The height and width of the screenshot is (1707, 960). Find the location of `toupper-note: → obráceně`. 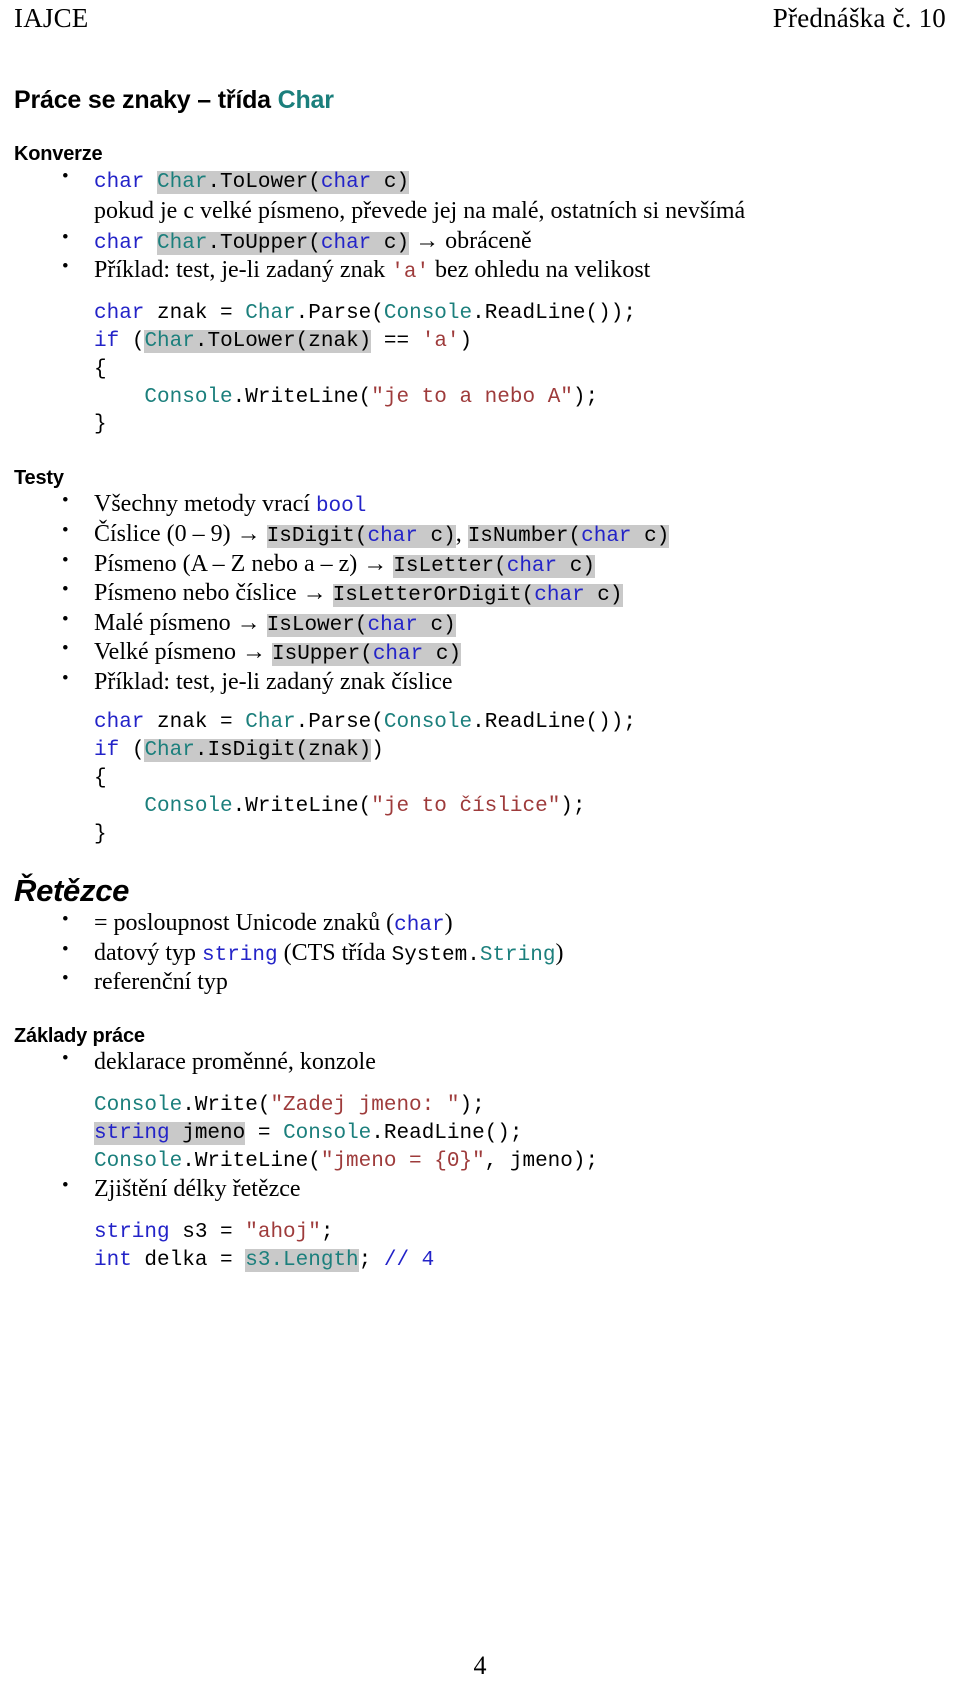

toupper-note: → obráceně is located at coordinates (470, 240).